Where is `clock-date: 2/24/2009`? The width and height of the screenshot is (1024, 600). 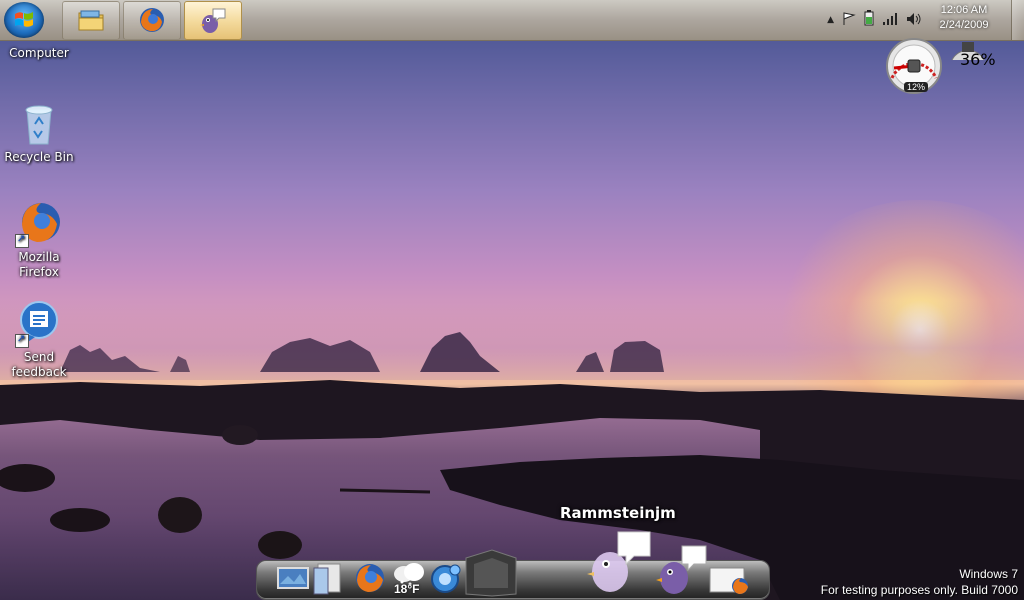
clock-date: 2/24/2009 is located at coordinates (964, 25).